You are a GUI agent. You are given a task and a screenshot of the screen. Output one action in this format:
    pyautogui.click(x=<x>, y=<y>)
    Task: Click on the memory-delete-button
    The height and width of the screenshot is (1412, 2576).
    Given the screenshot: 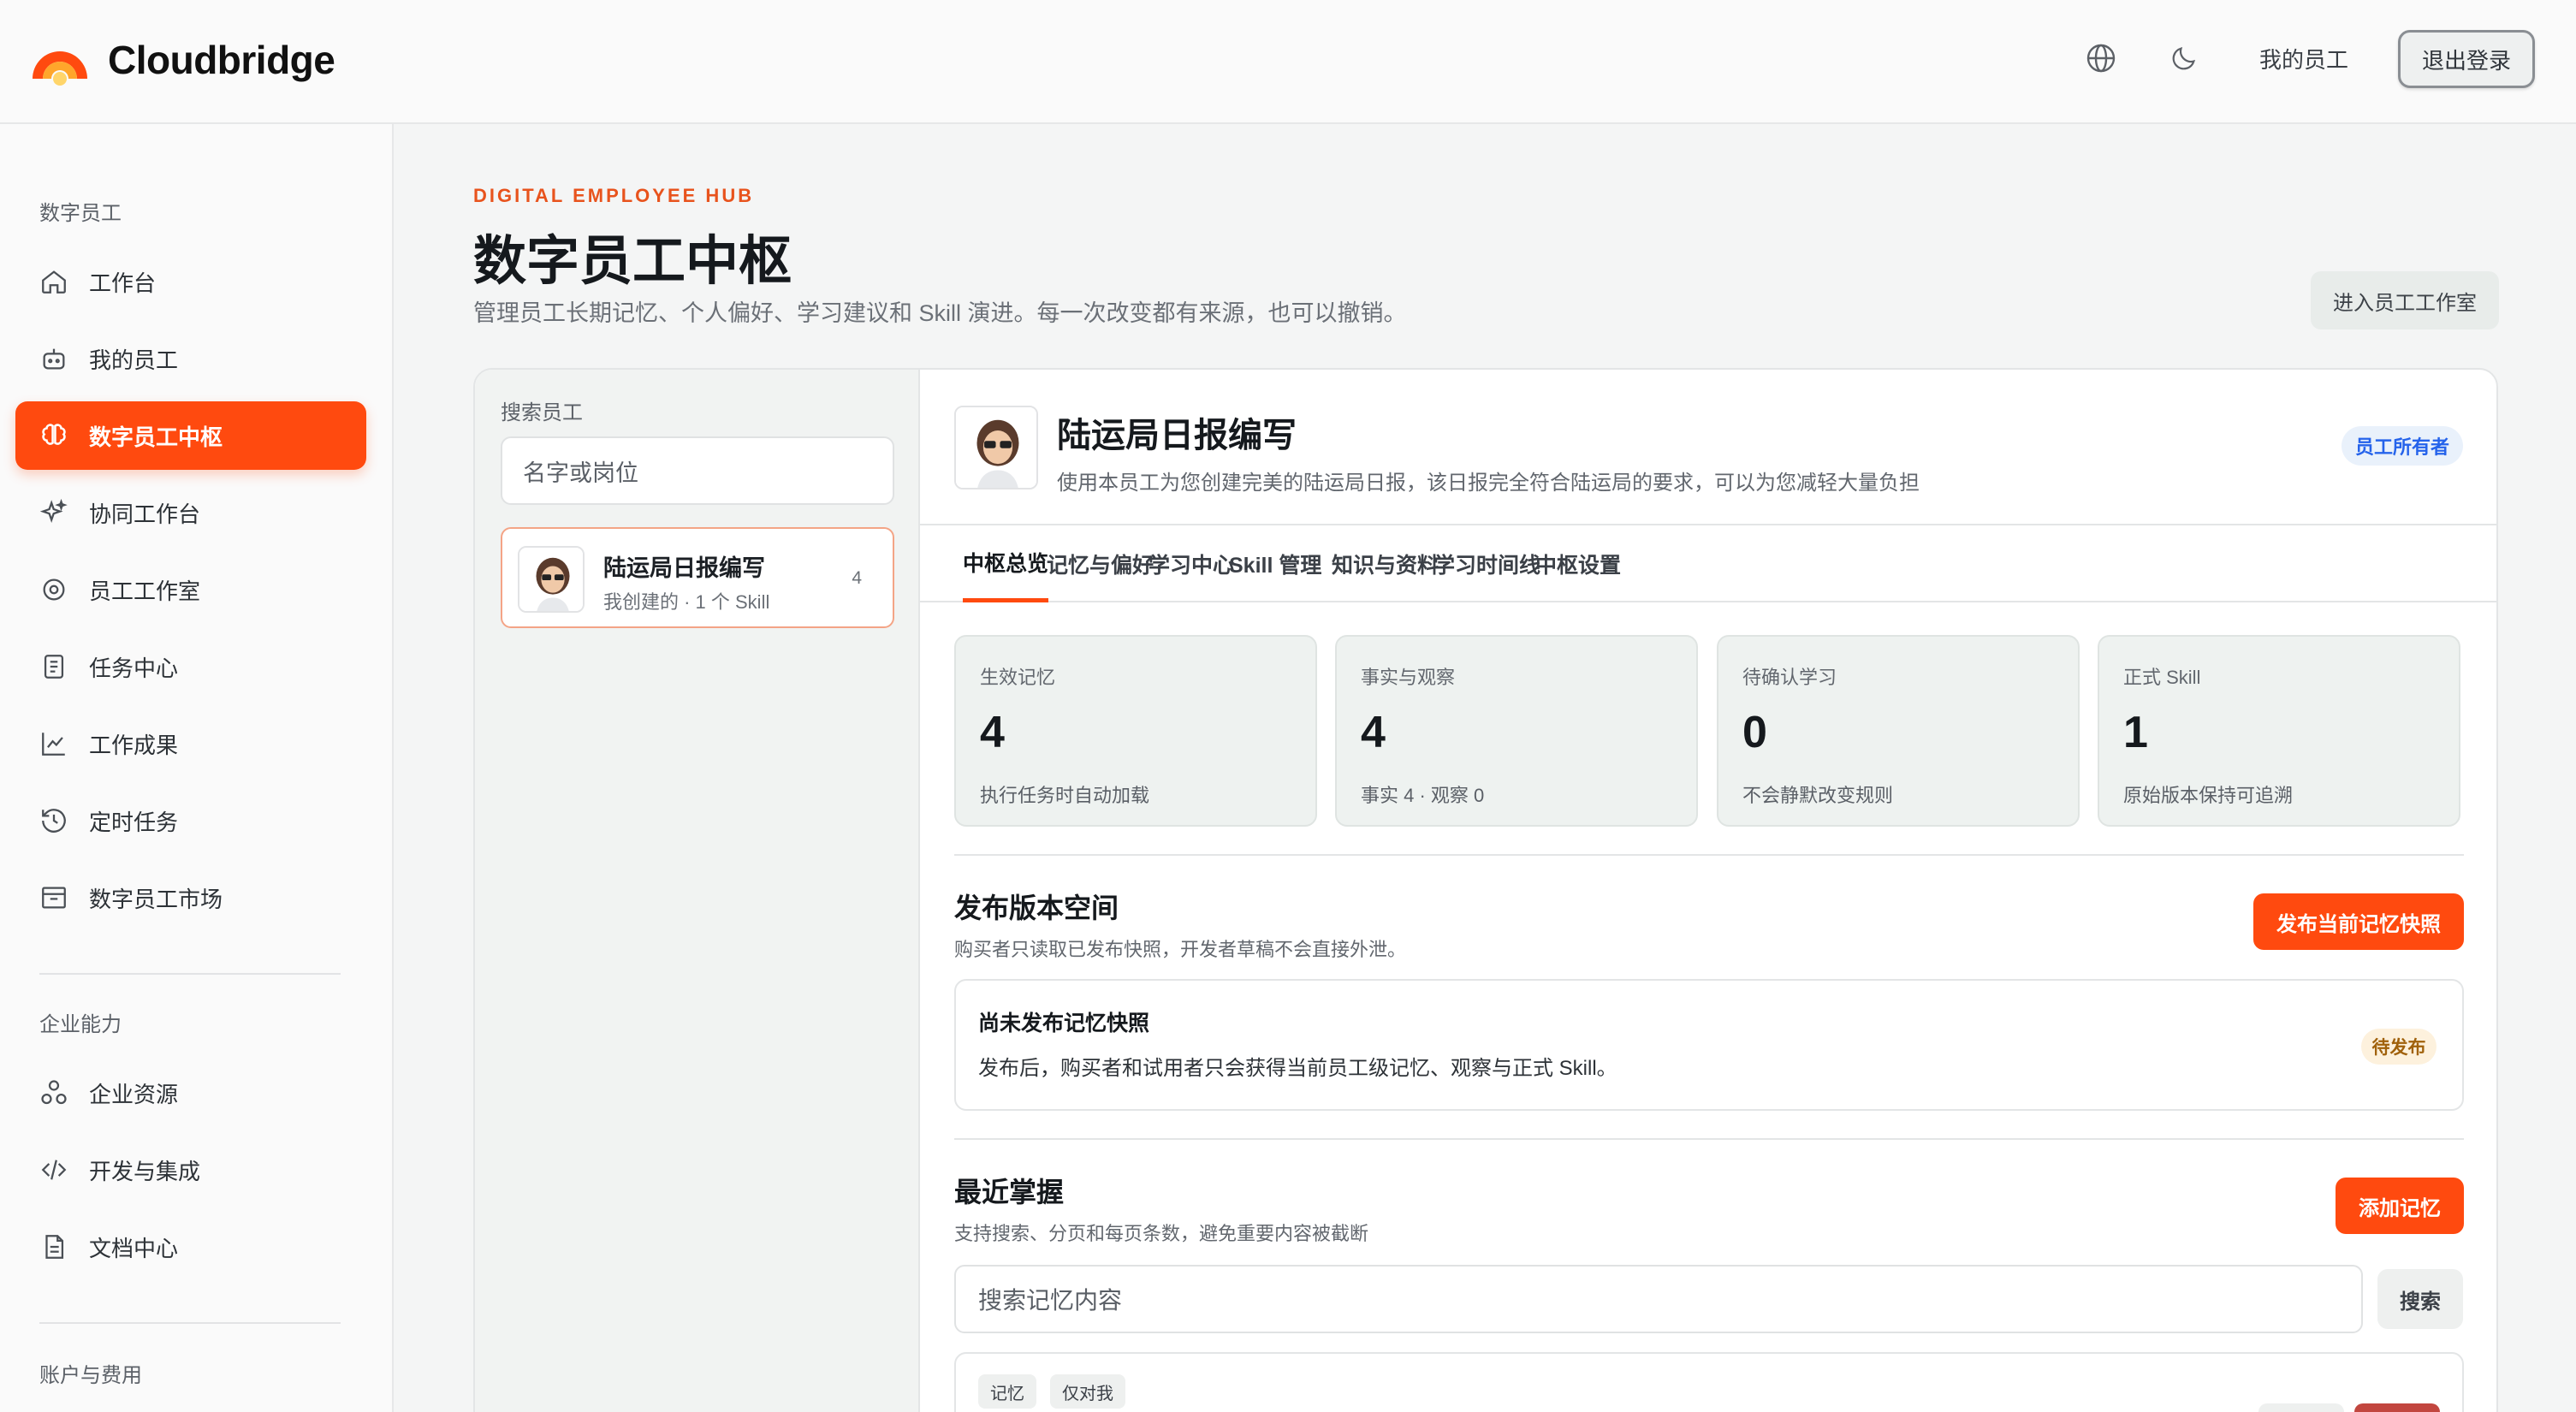 What is the action you would take?
    pyautogui.click(x=2397, y=1407)
    